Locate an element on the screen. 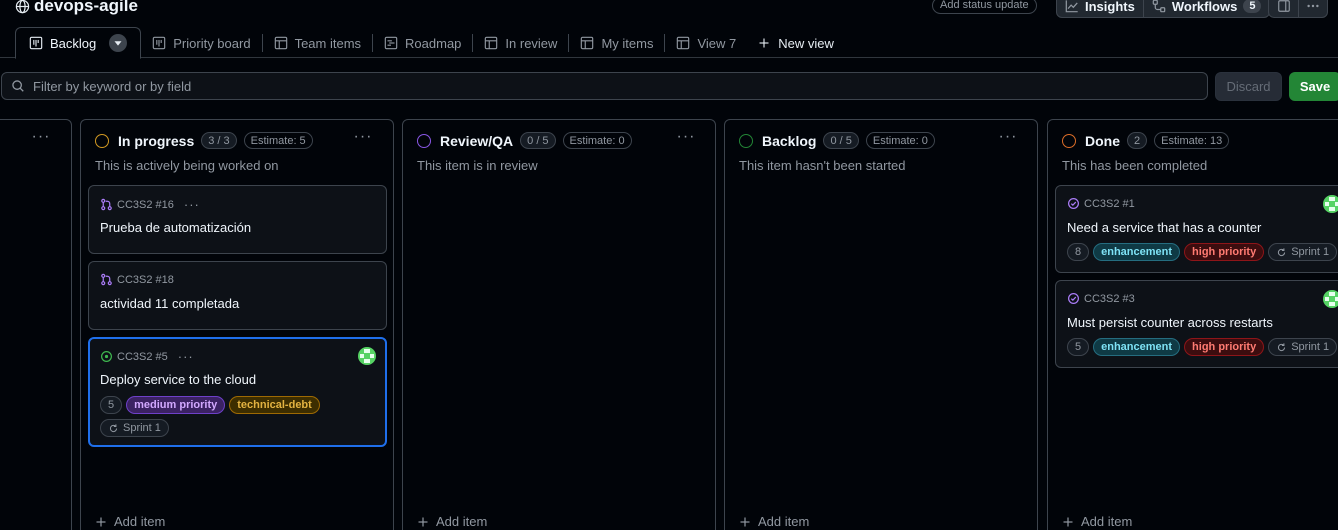  git-pull-request-icon is located at coordinates (106, 204).